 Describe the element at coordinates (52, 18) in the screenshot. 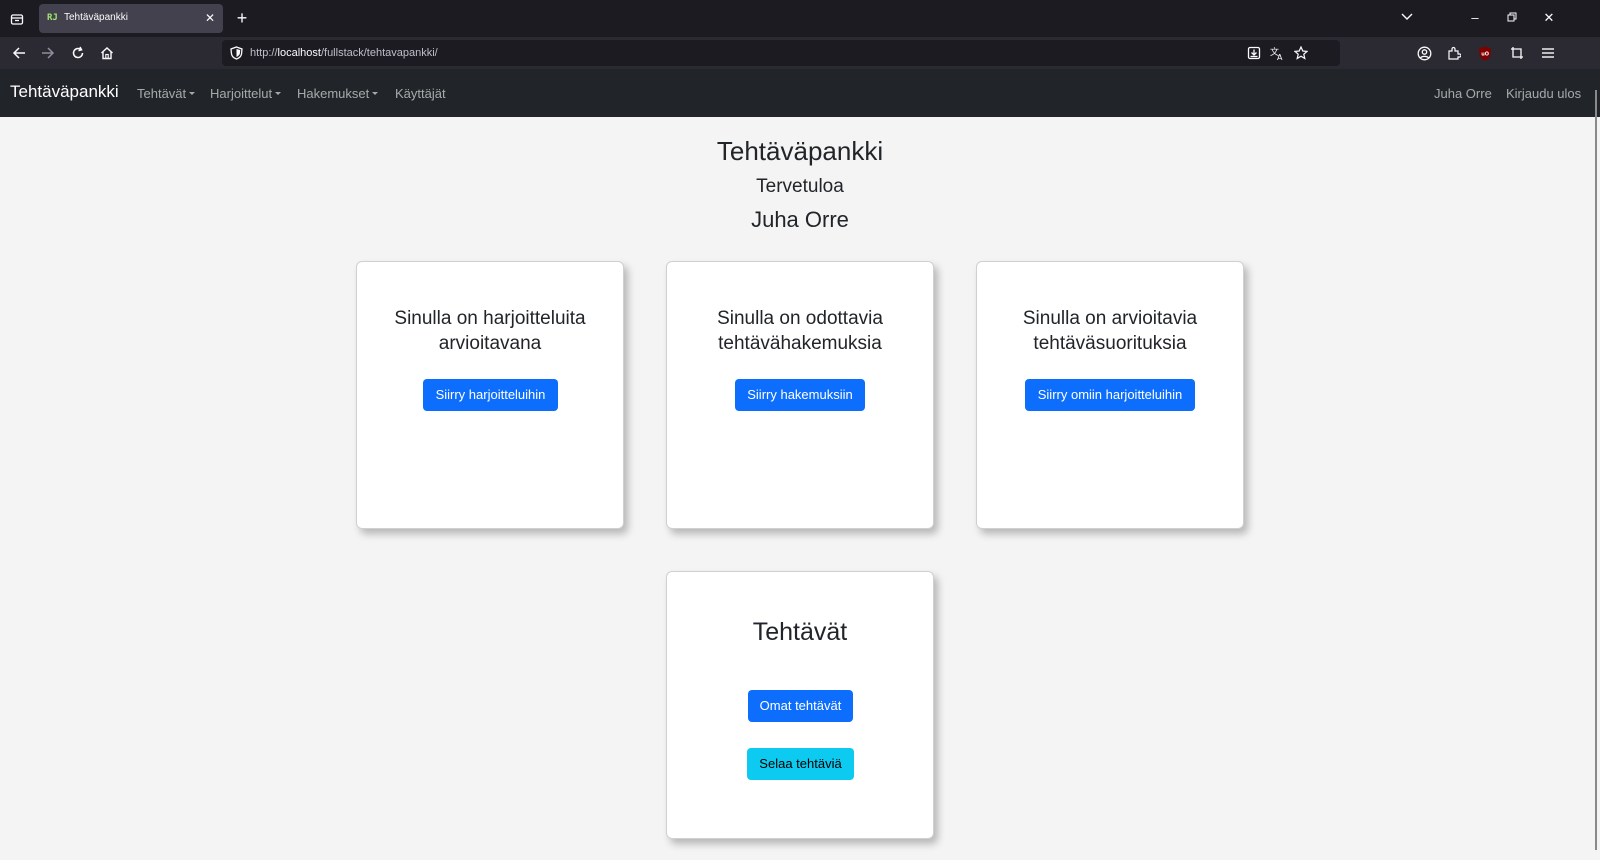

I see `favicon-icon: RJ` at that location.